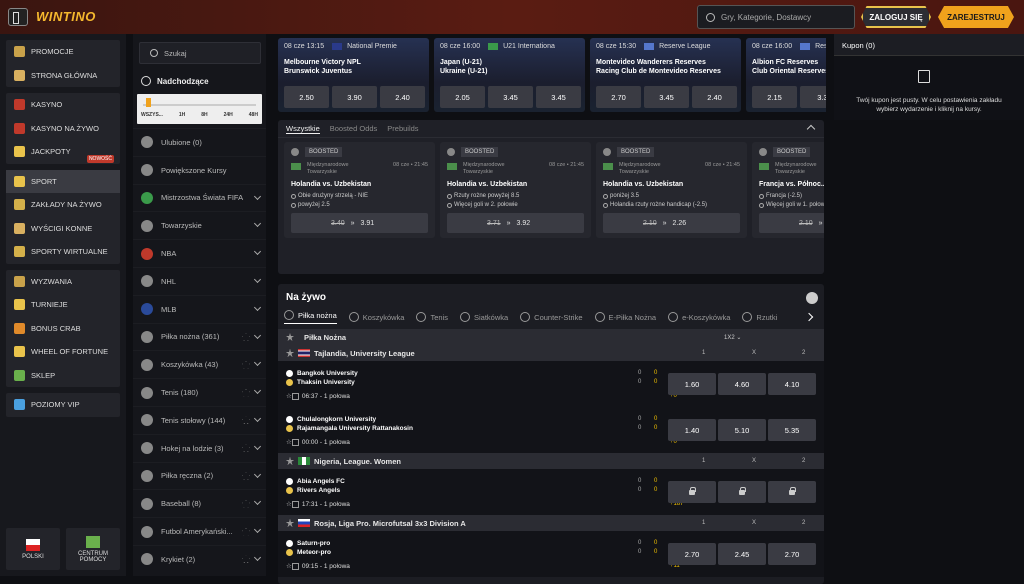  I want to click on time-filter-option: 1H, so click(182, 115).